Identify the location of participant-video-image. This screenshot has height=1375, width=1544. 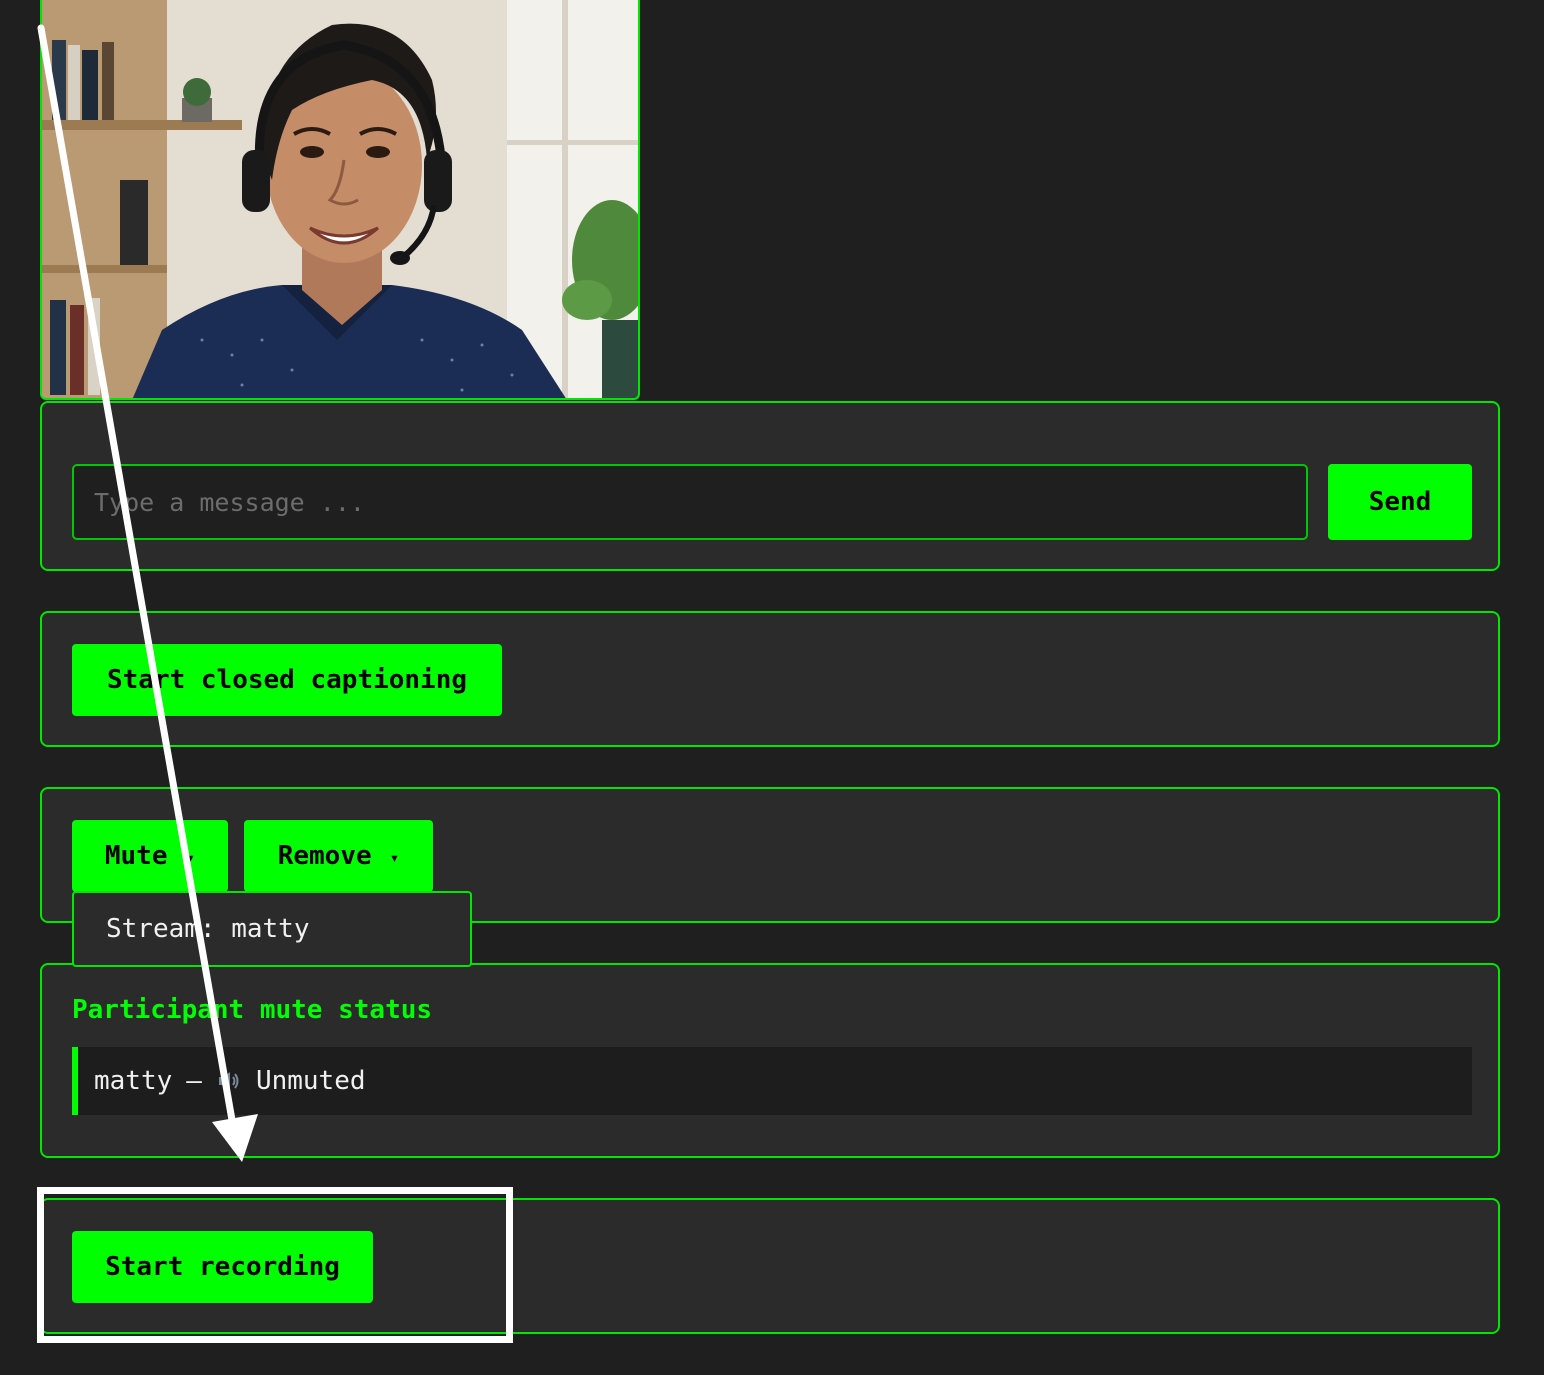
(340, 199).